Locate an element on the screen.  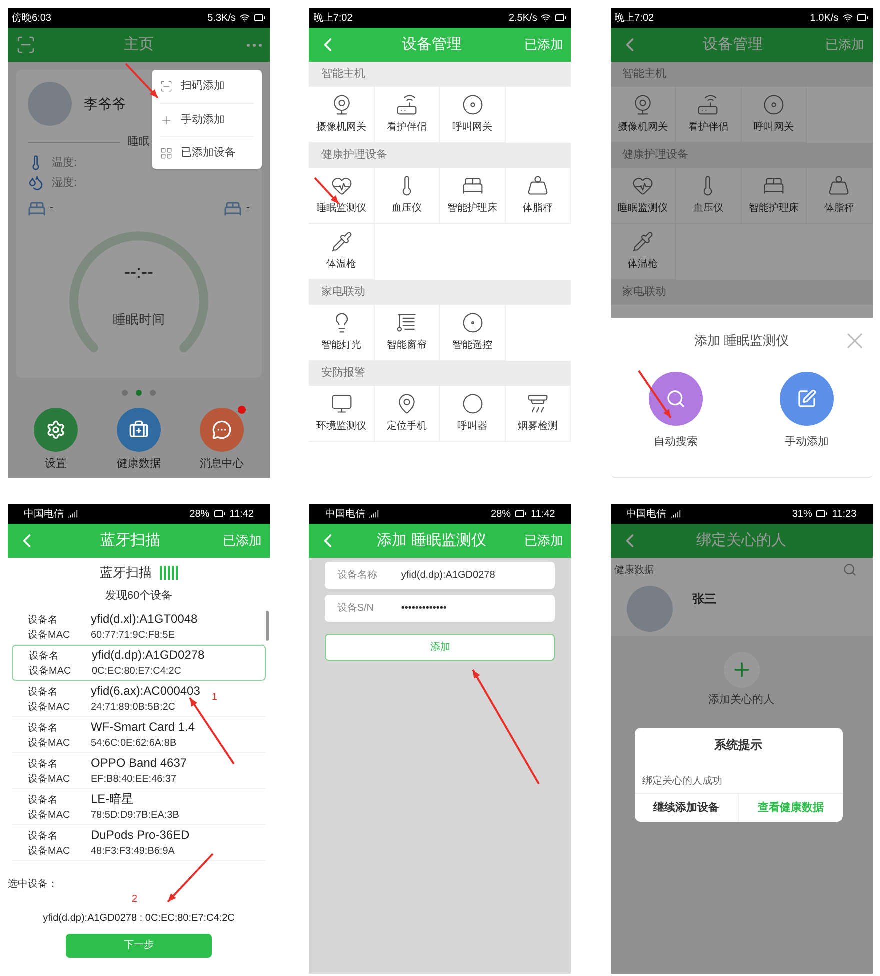
dialog-title: 系统提示 is located at coordinates (739, 745).